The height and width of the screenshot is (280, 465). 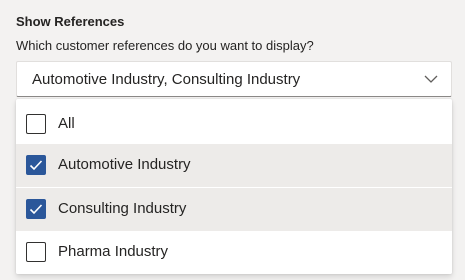 I want to click on checkbox-automotive-industry, so click(x=36, y=165).